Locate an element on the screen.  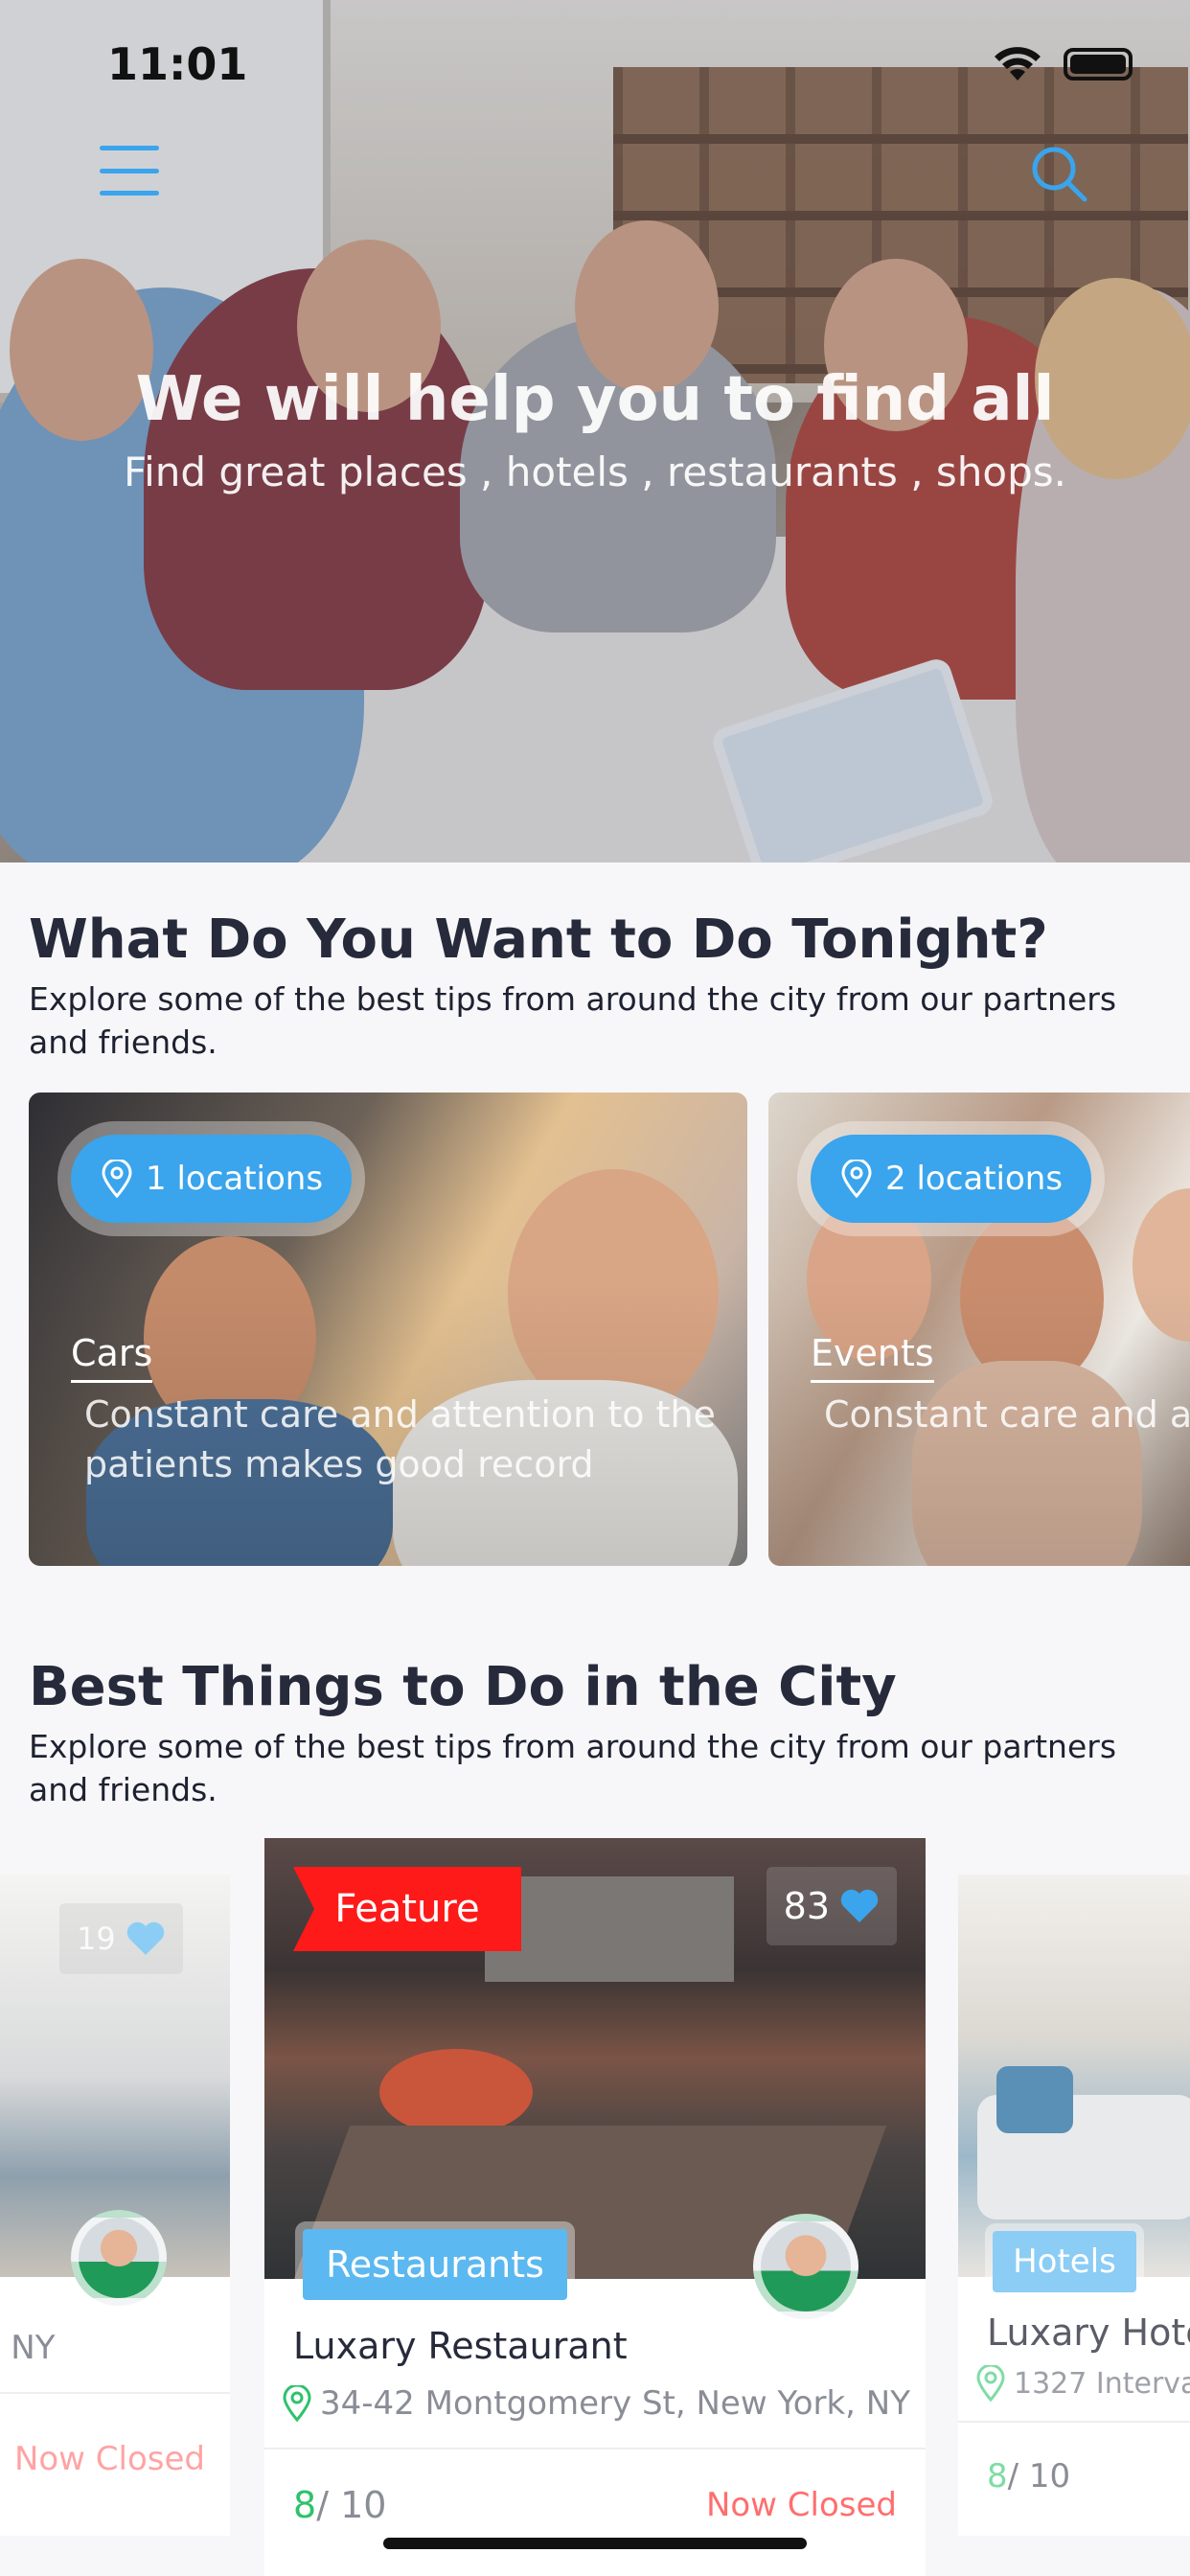
category-name: Cars is located at coordinates (112, 1357).